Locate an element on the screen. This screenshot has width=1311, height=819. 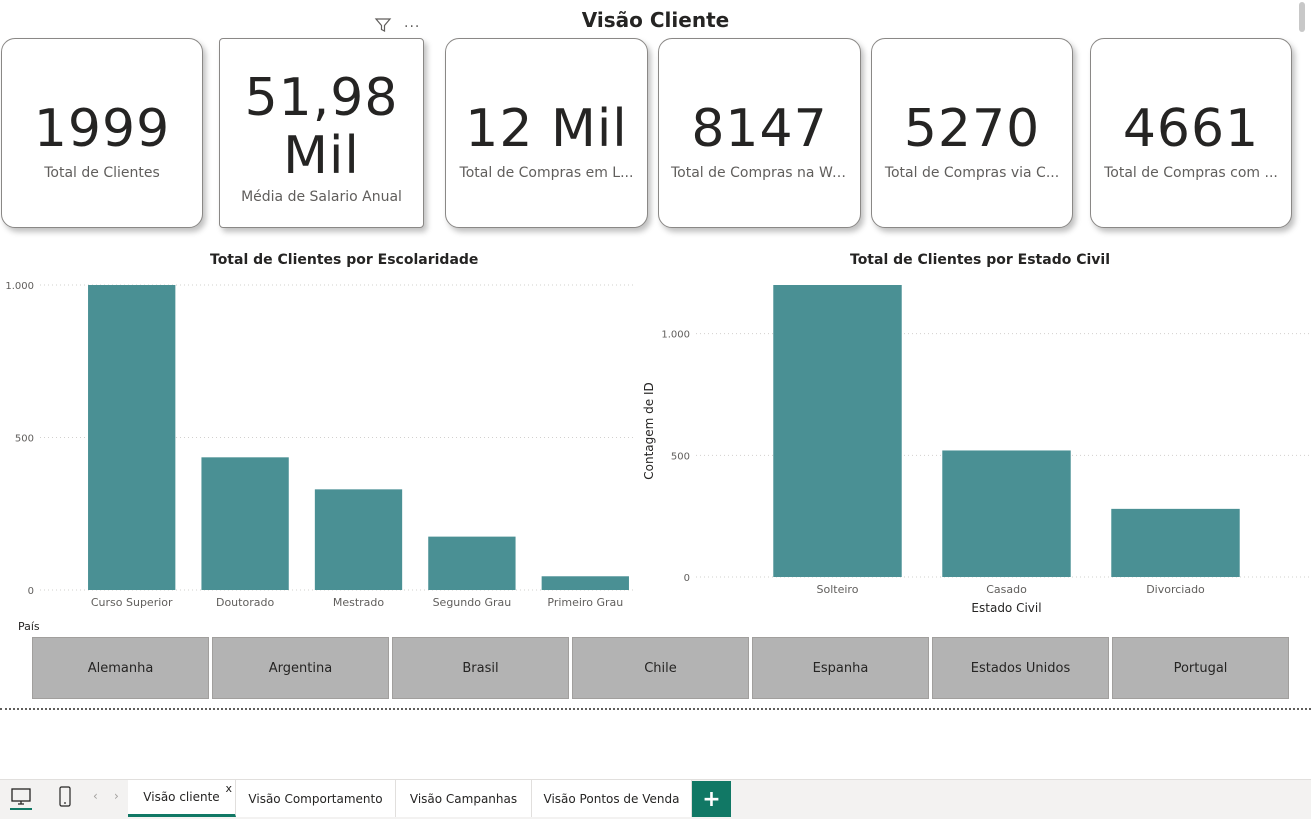
tab-visao-campanhas: Visão Campanhas is located at coordinates (464, 798).